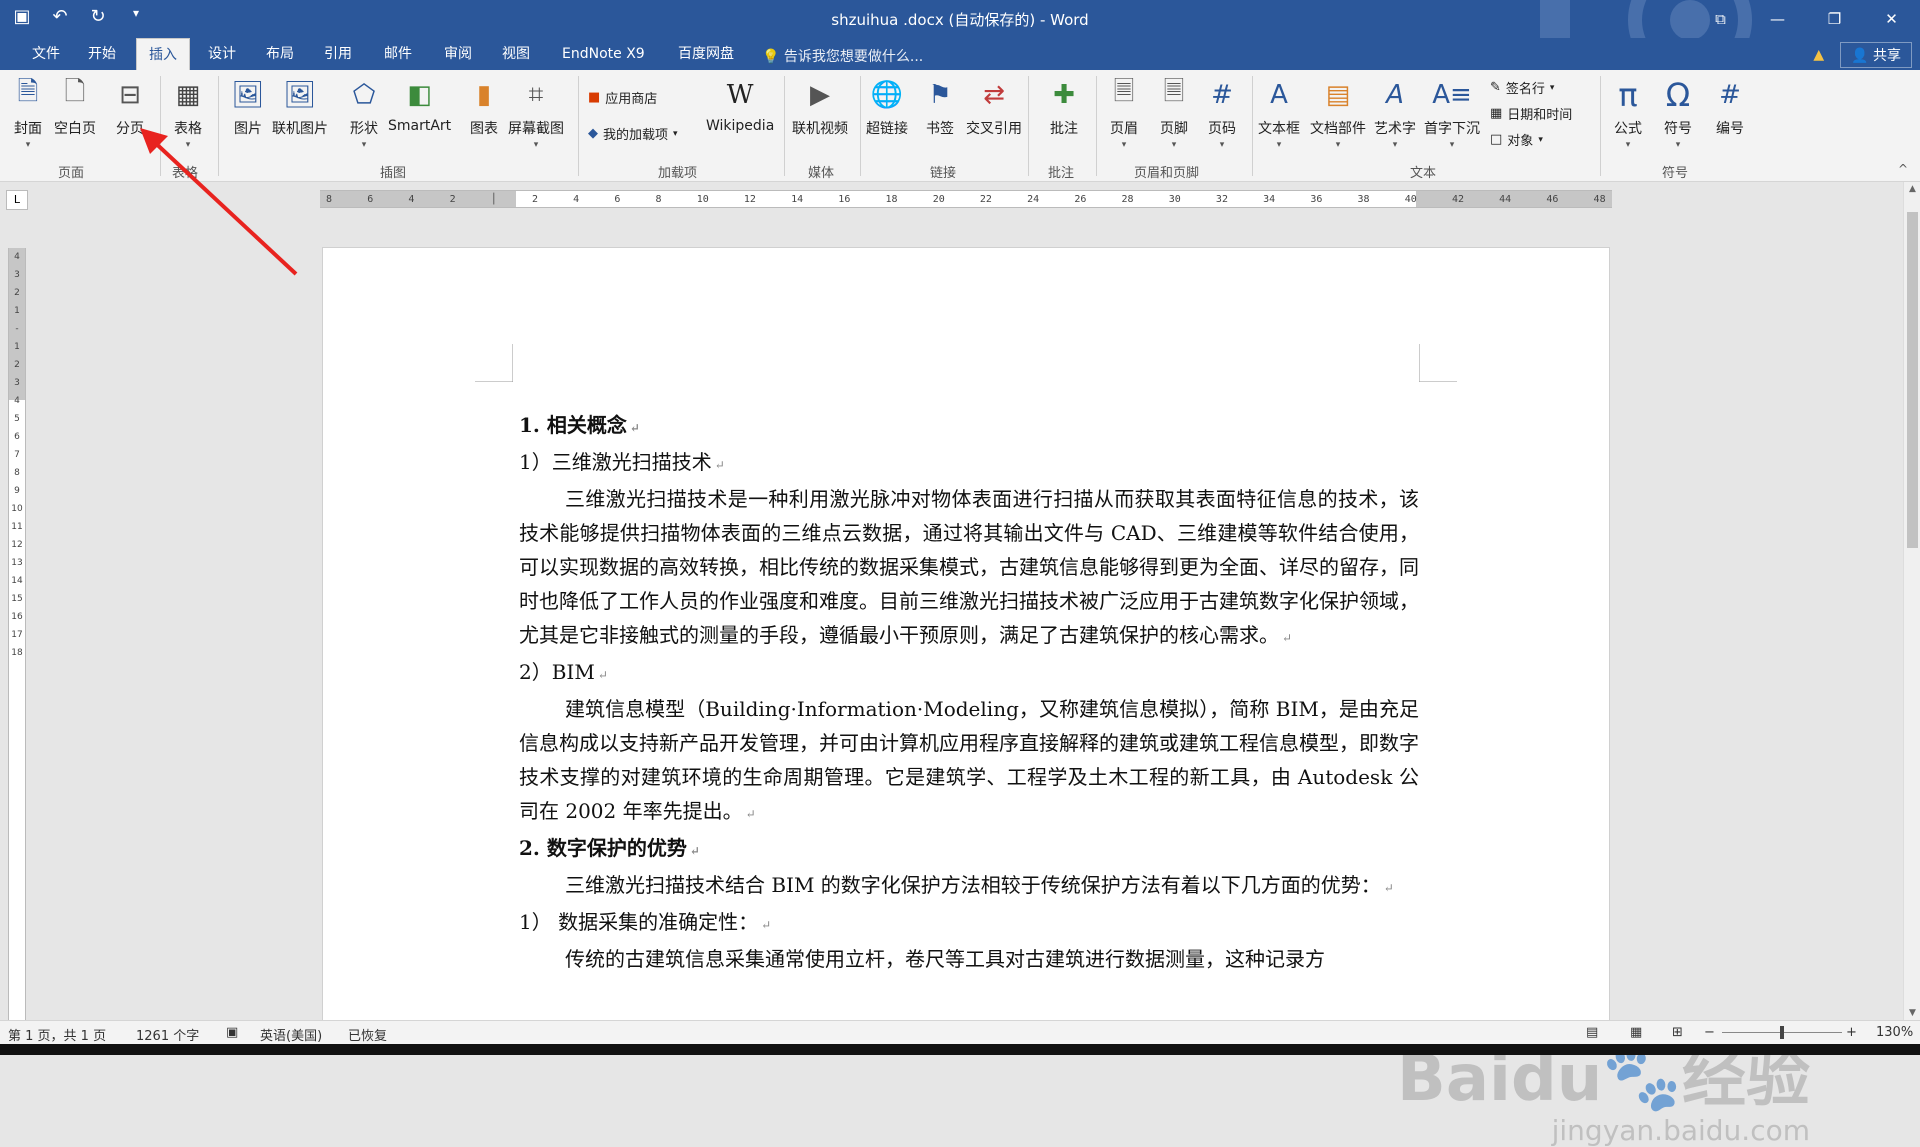 Image resolution: width=1920 pixels, height=1147 pixels. I want to click on scroll-thumb, so click(1912, 380).